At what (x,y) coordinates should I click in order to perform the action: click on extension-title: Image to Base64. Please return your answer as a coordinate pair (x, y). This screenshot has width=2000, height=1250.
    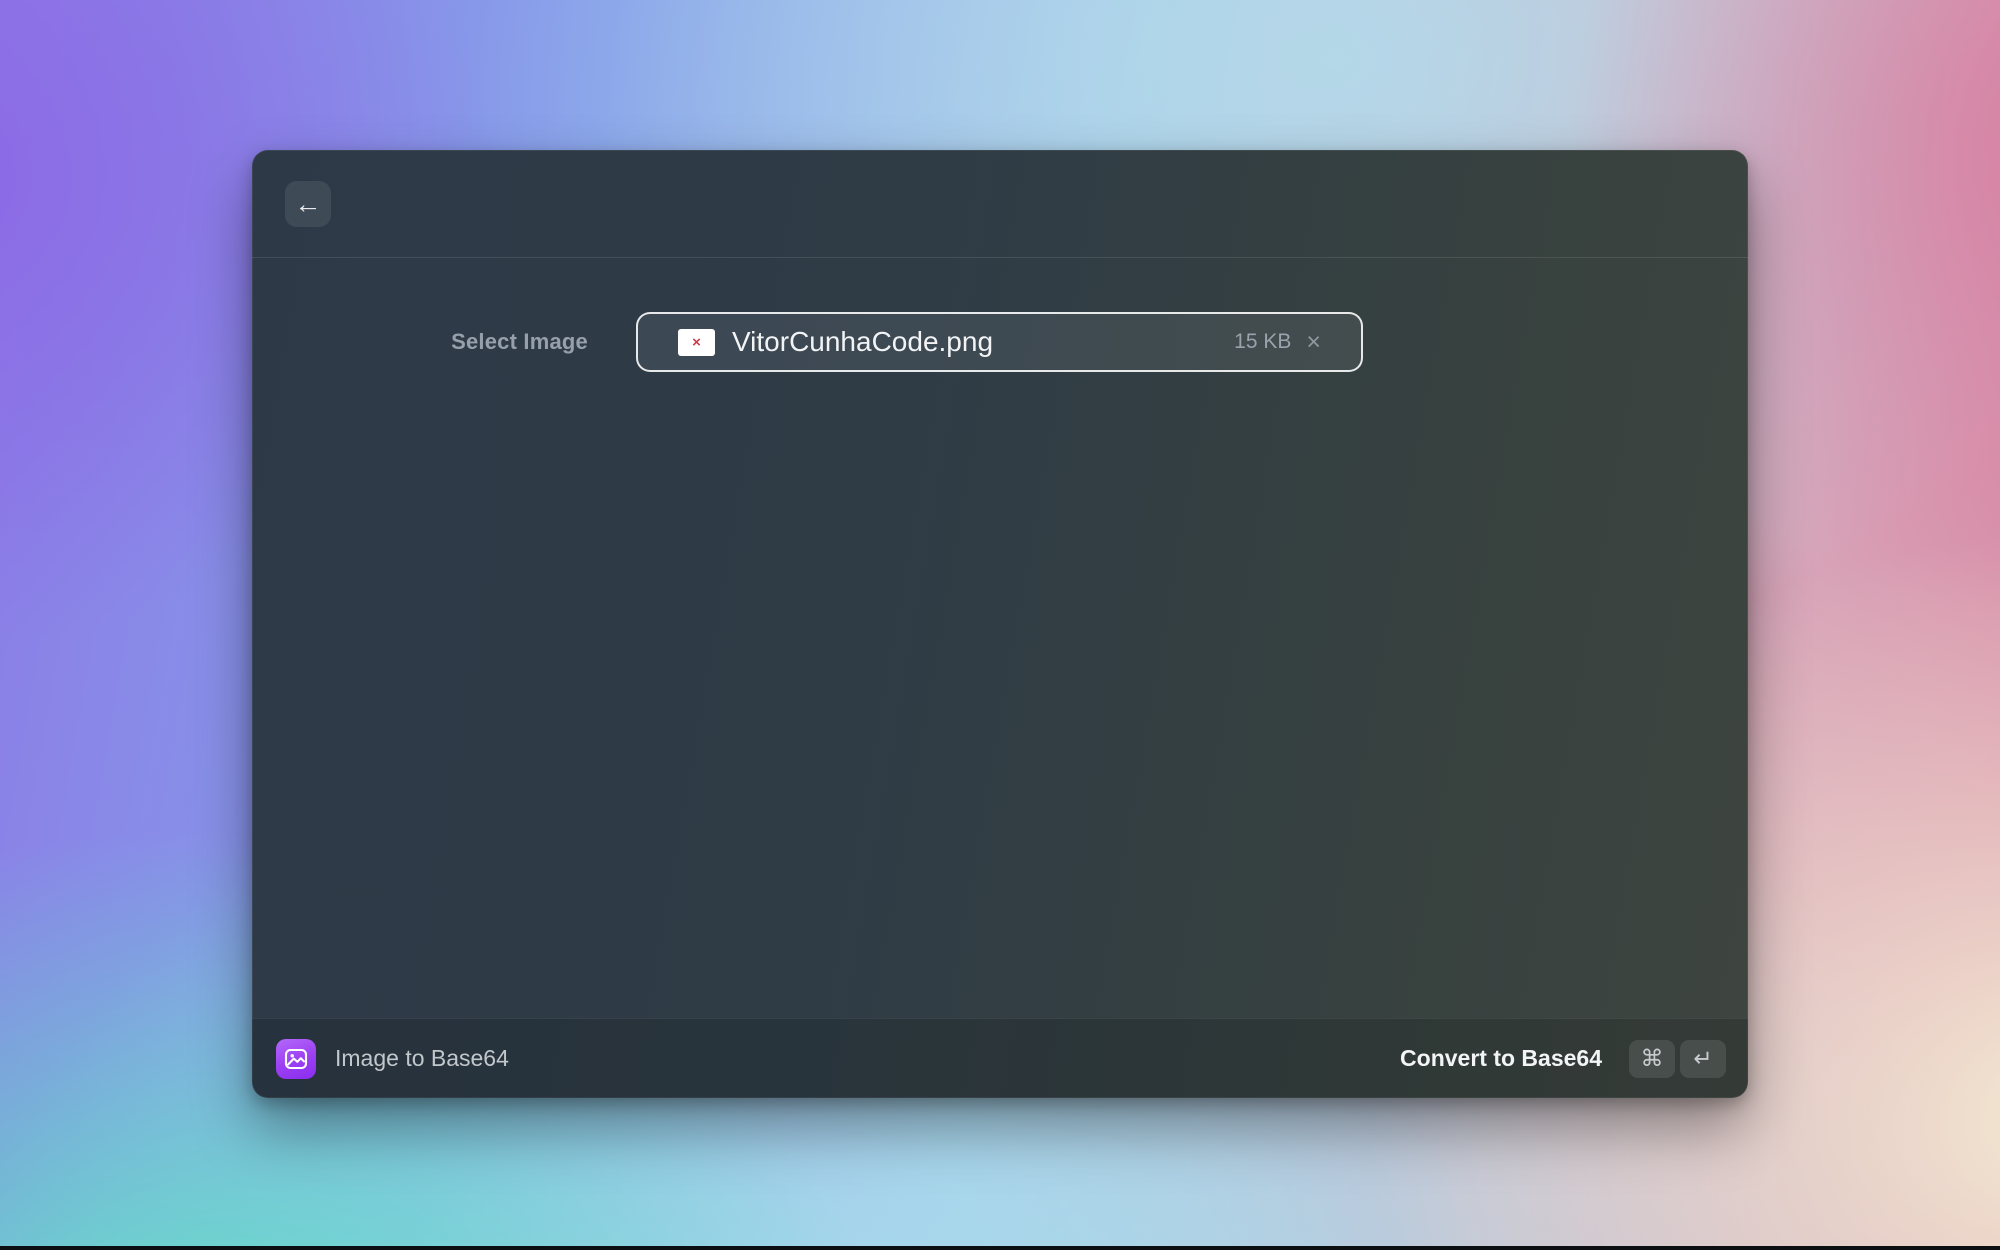
    Looking at the image, I should click on (422, 1058).